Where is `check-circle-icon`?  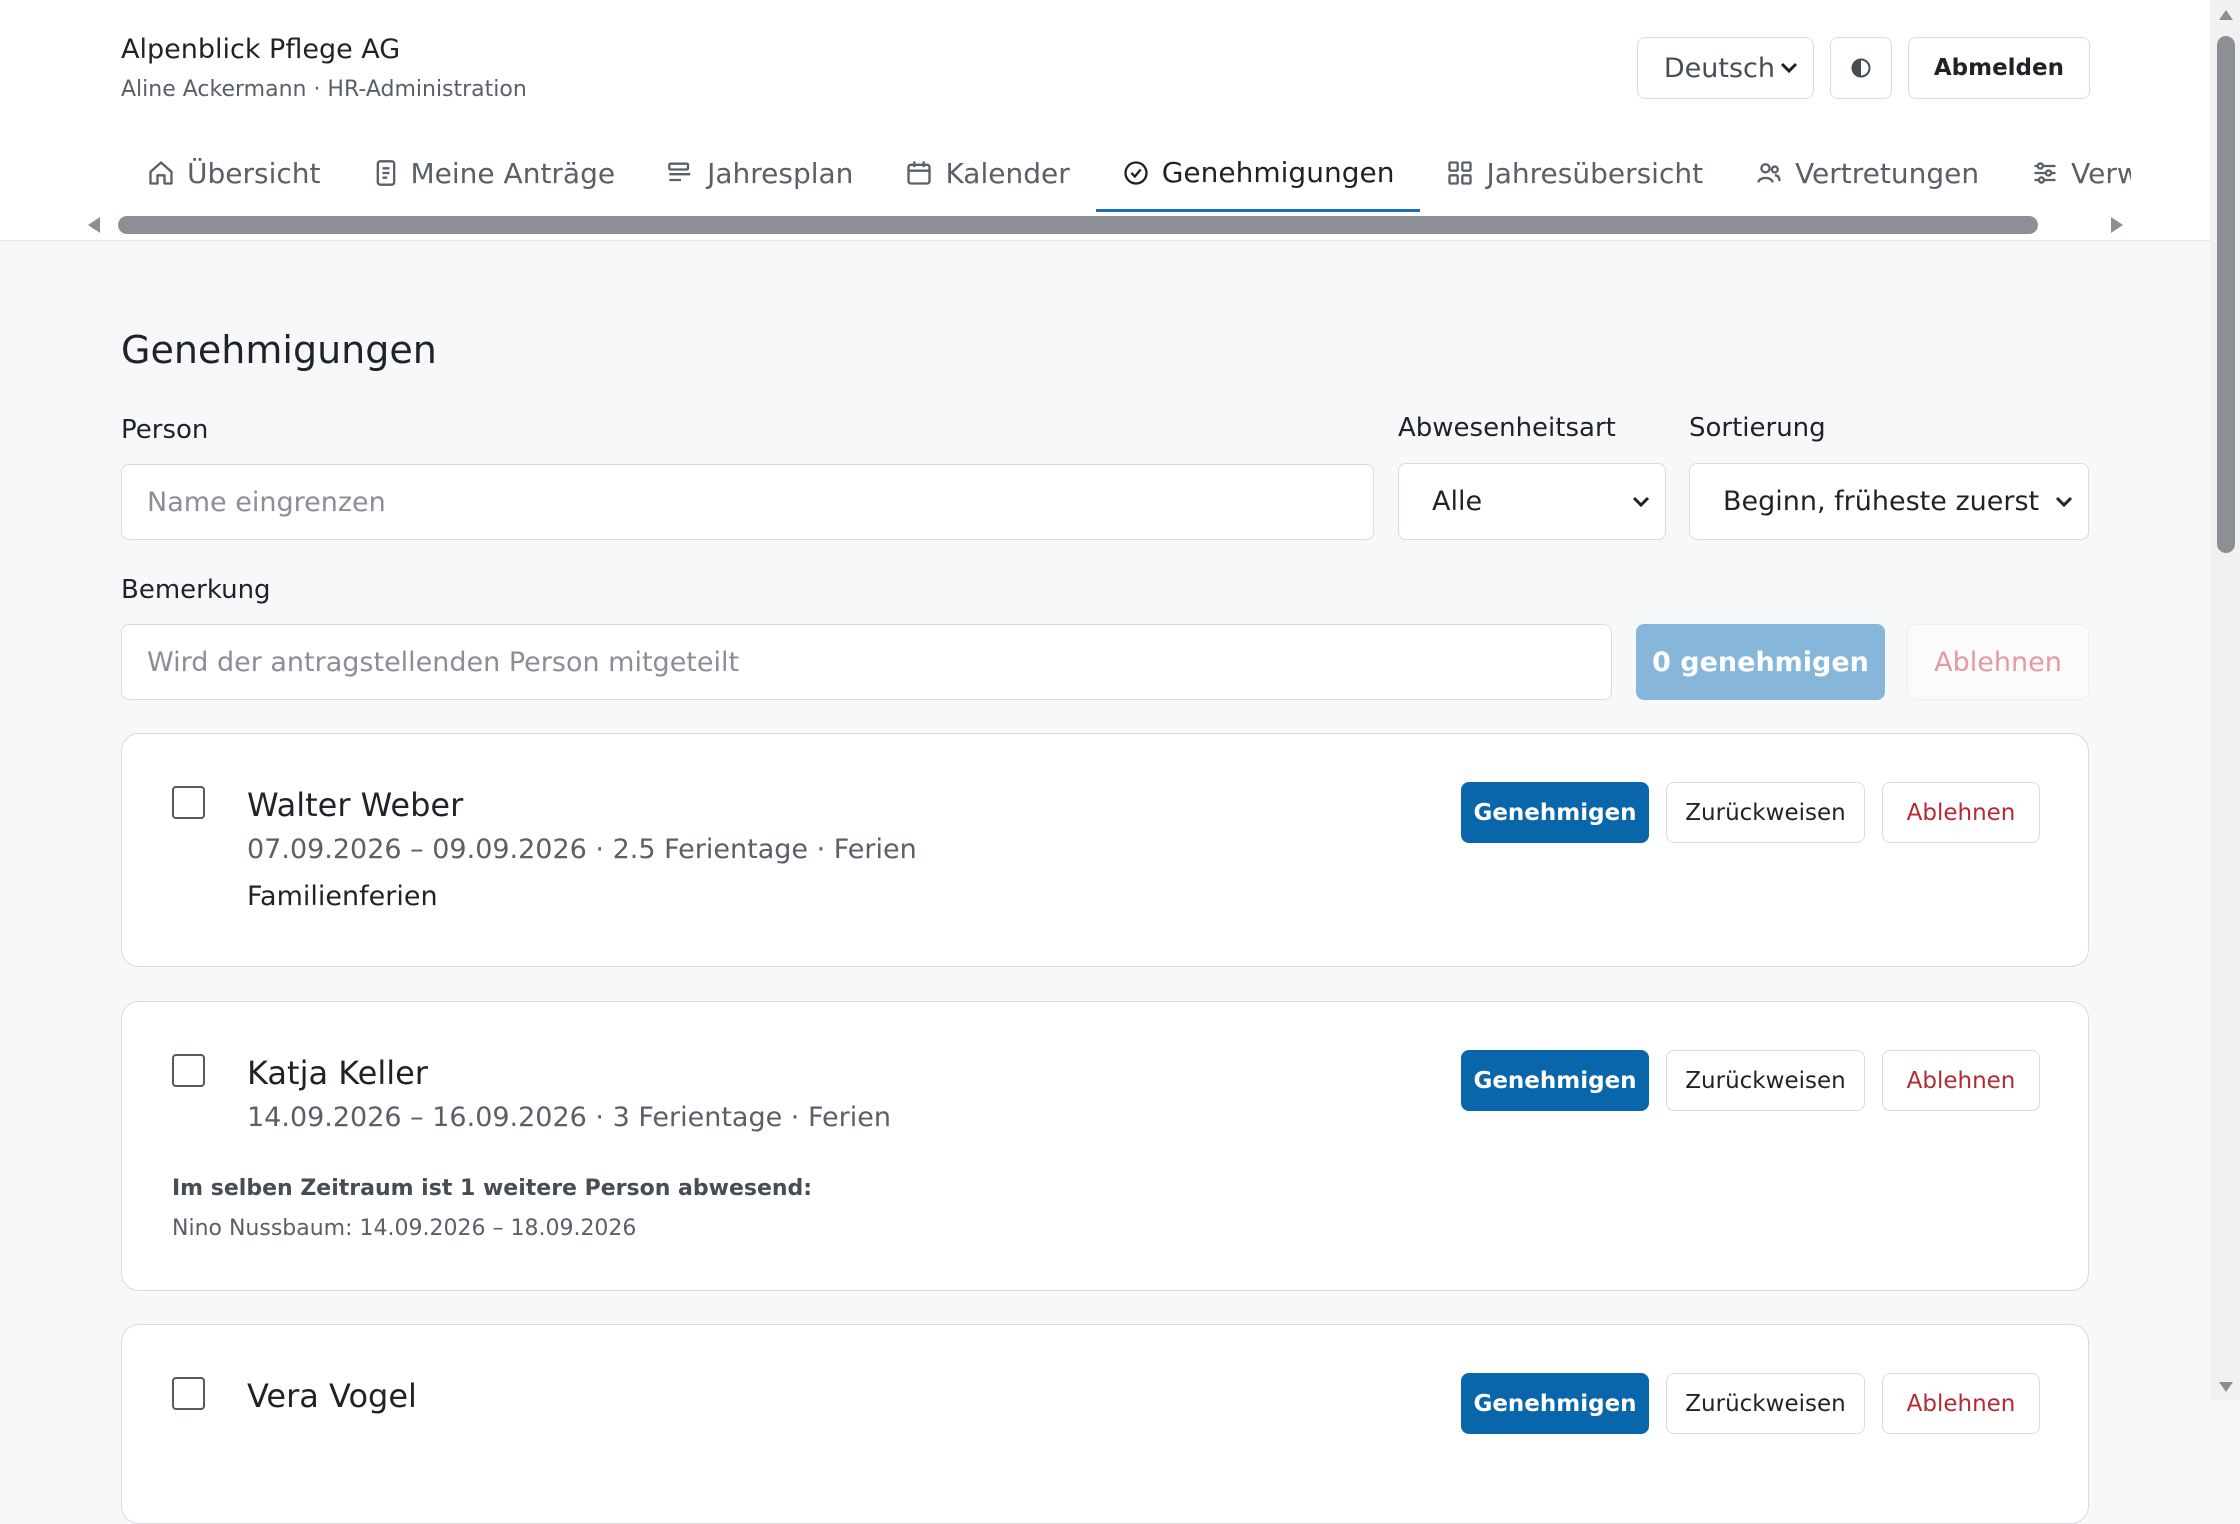 check-circle-icon is located at coordinates (1136, 172).